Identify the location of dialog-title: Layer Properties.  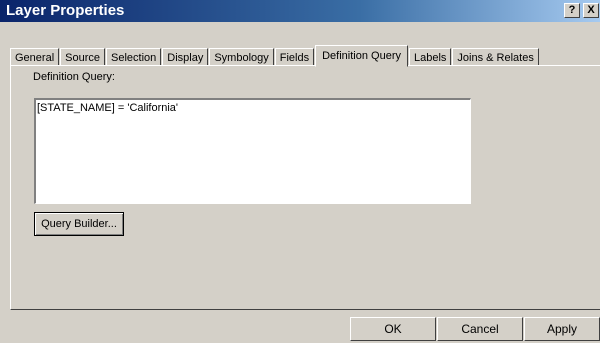
(65, 10).